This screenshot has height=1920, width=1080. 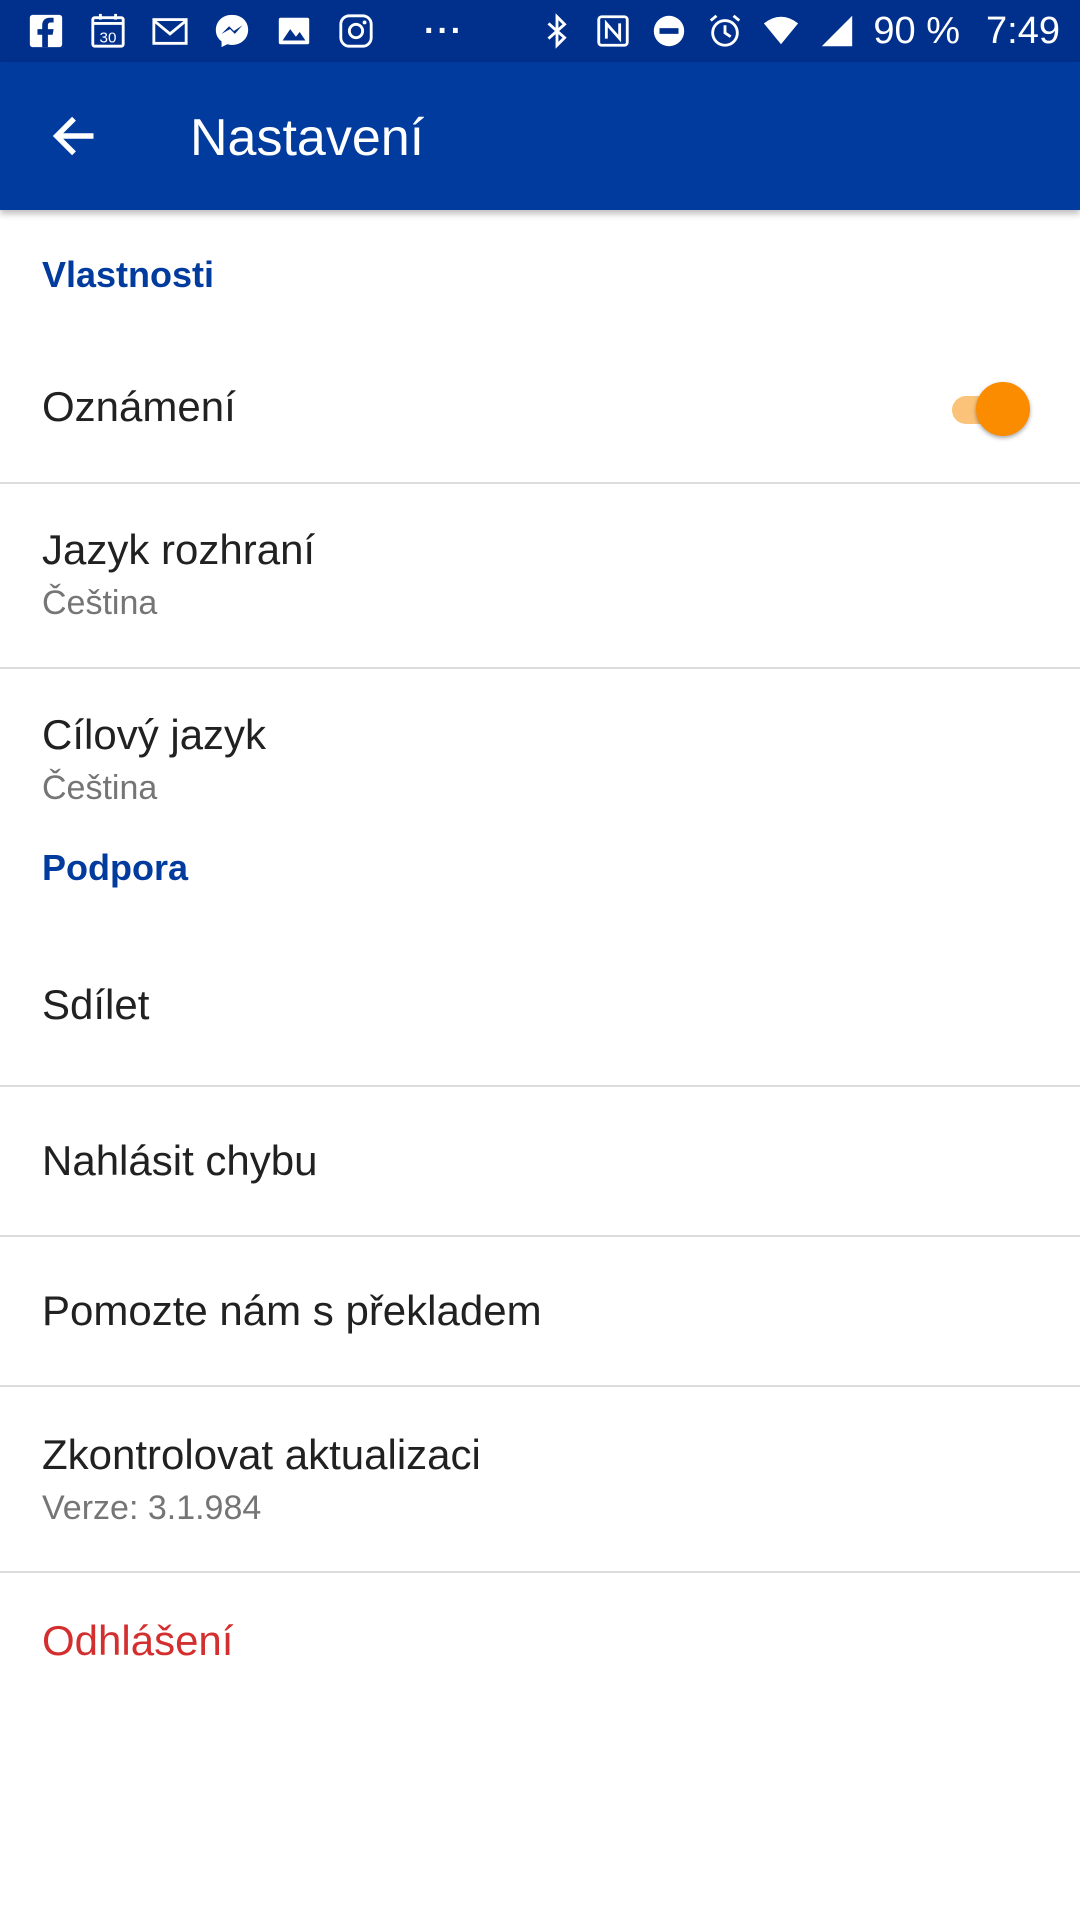 I want to click on back-button, so click(x=74, y=136).